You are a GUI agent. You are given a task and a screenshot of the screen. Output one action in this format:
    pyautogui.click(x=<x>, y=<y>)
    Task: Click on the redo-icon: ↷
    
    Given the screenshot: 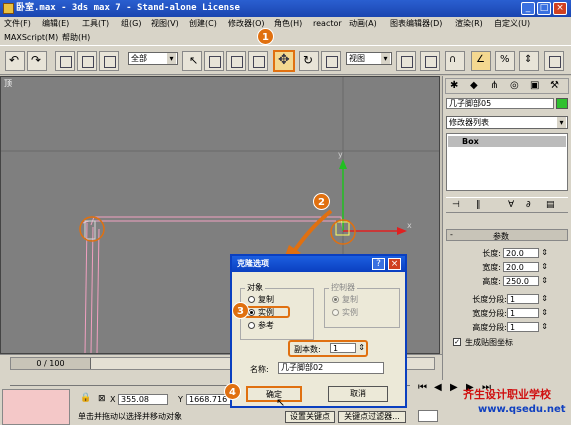 What is the action you would take?
    pyautogui.click(x=36, y=60)
    